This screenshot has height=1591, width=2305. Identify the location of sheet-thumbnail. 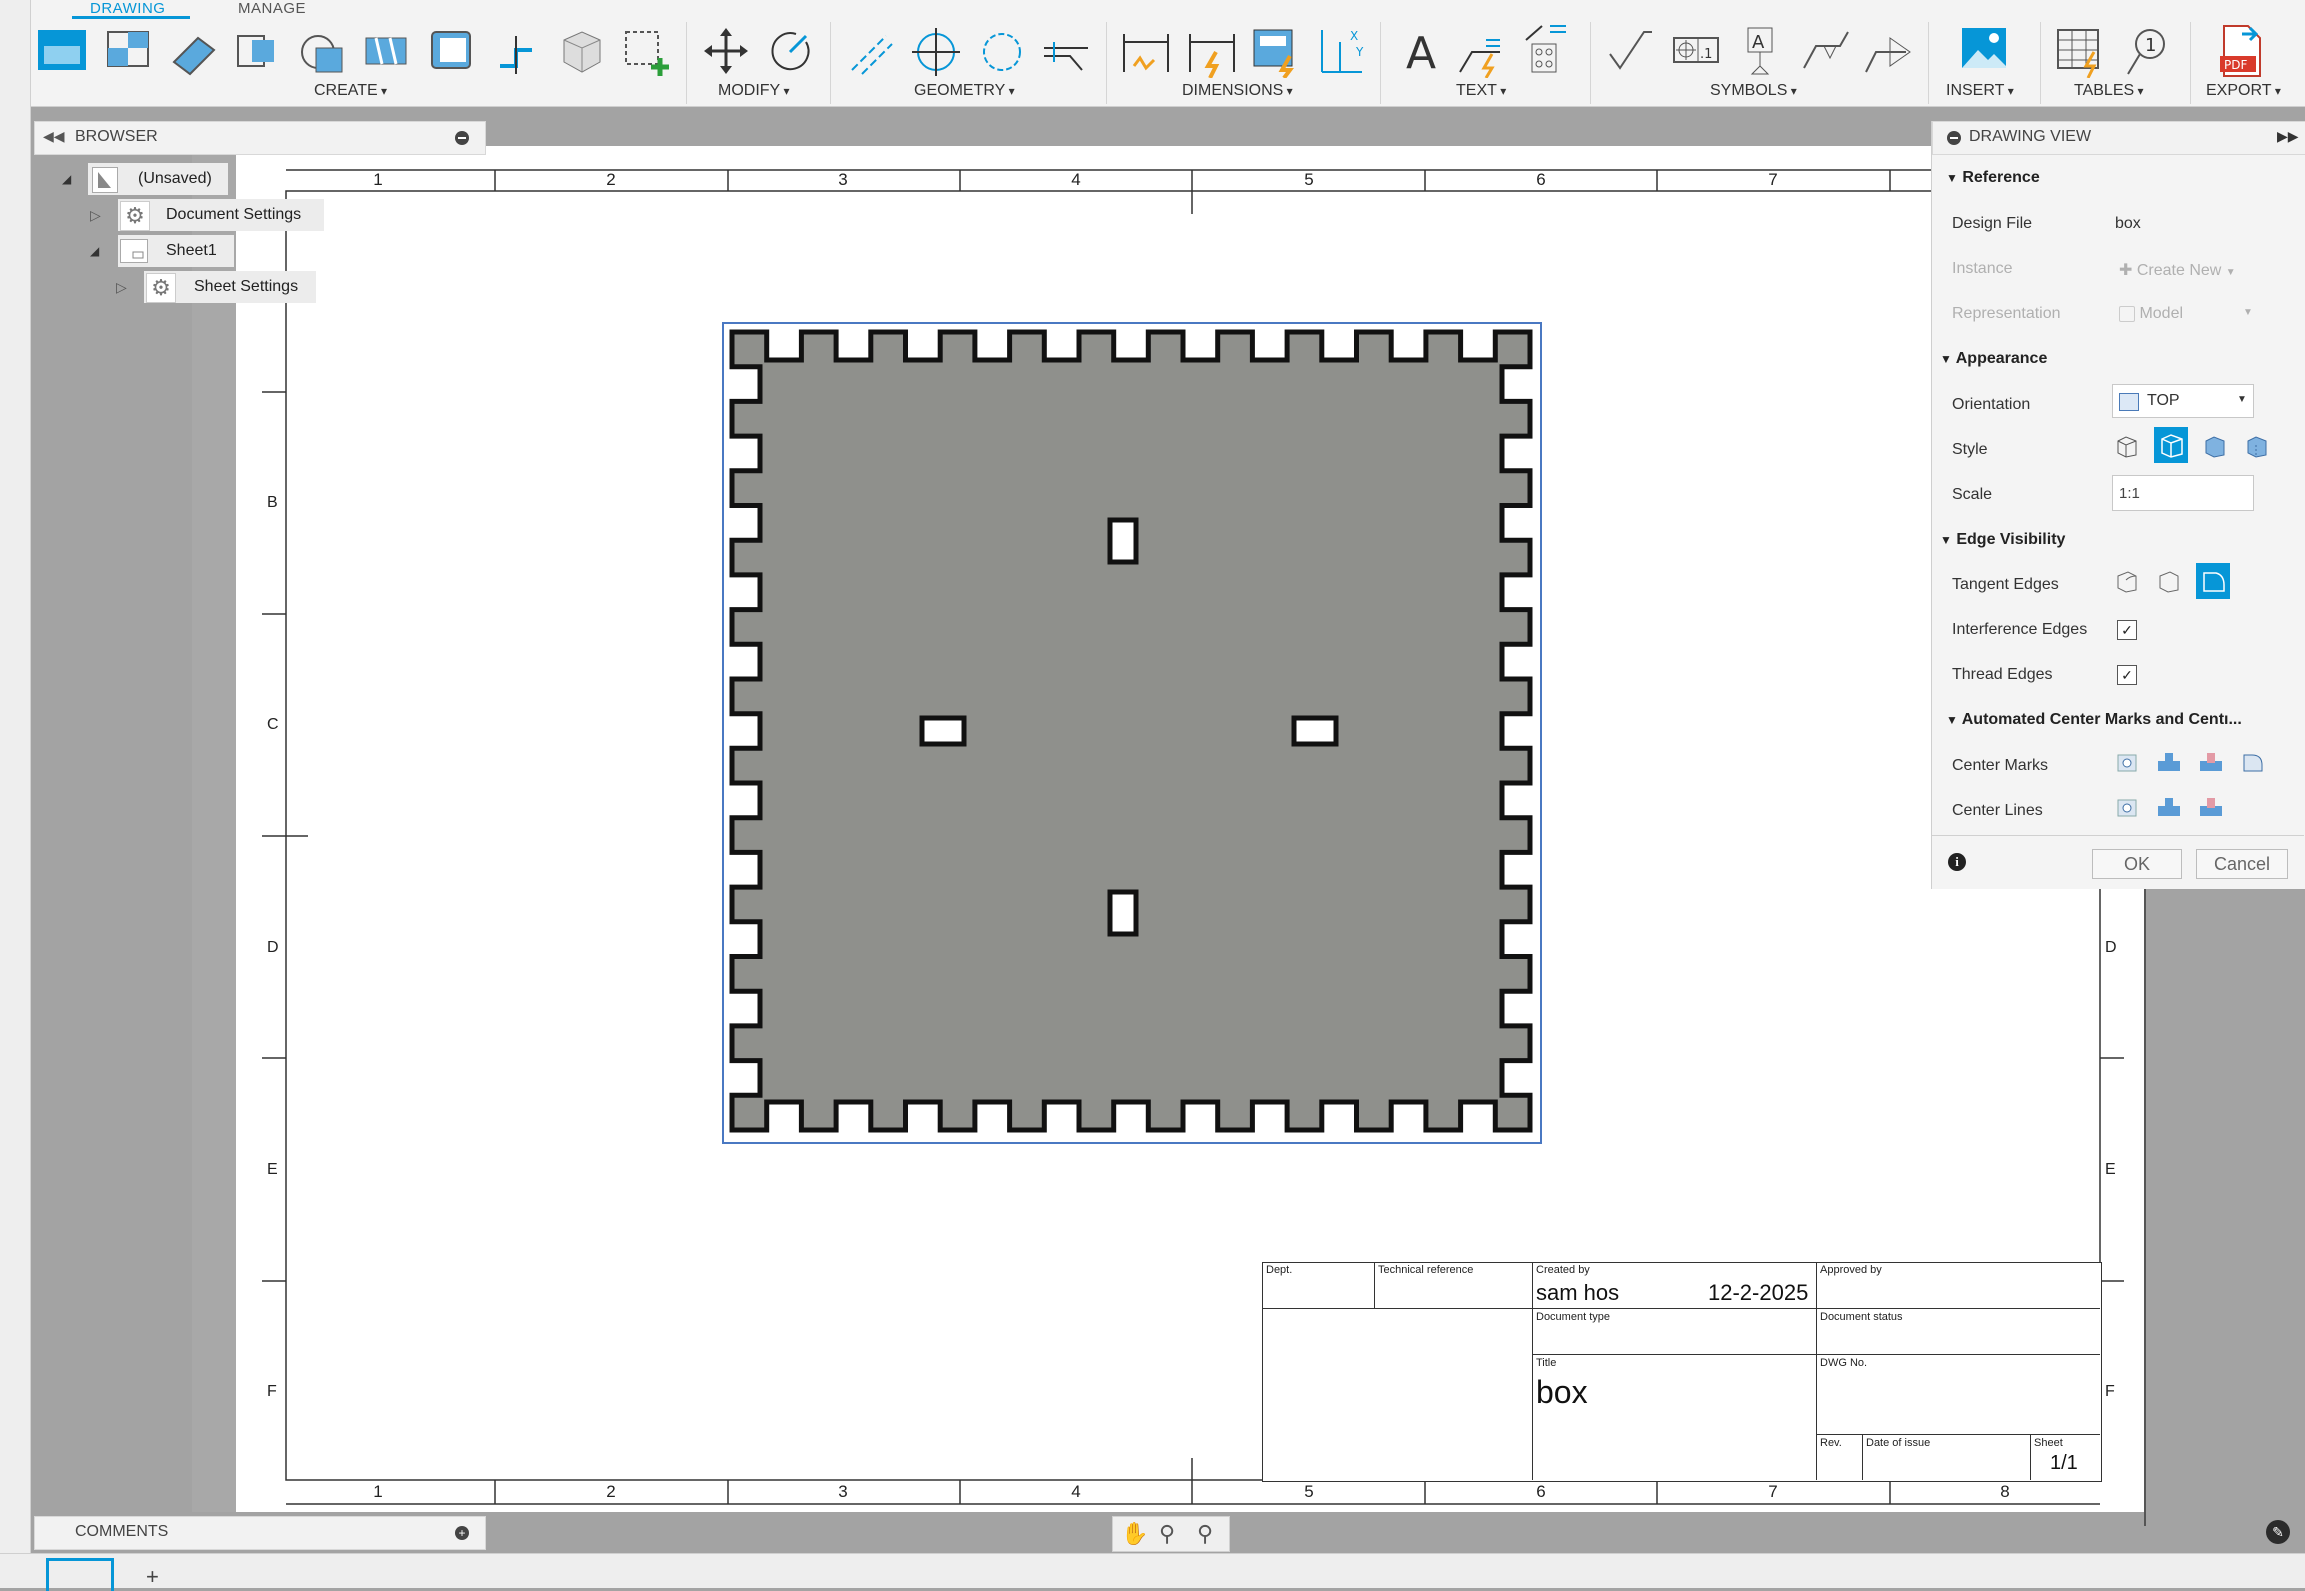
(80, 1574).